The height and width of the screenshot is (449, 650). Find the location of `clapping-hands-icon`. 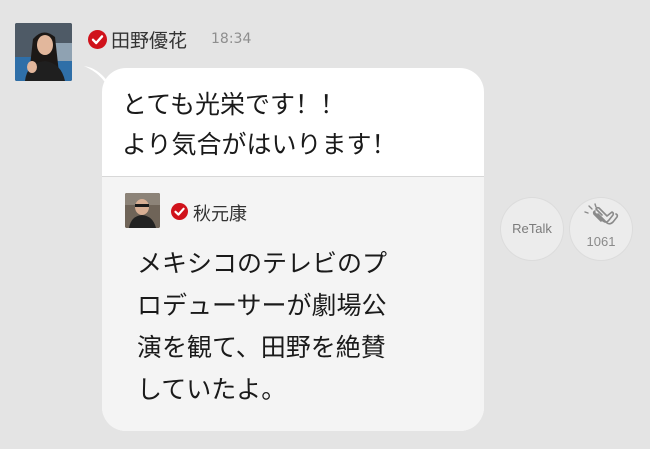

clapping-hands-icon is located at coordinates (601, 214).